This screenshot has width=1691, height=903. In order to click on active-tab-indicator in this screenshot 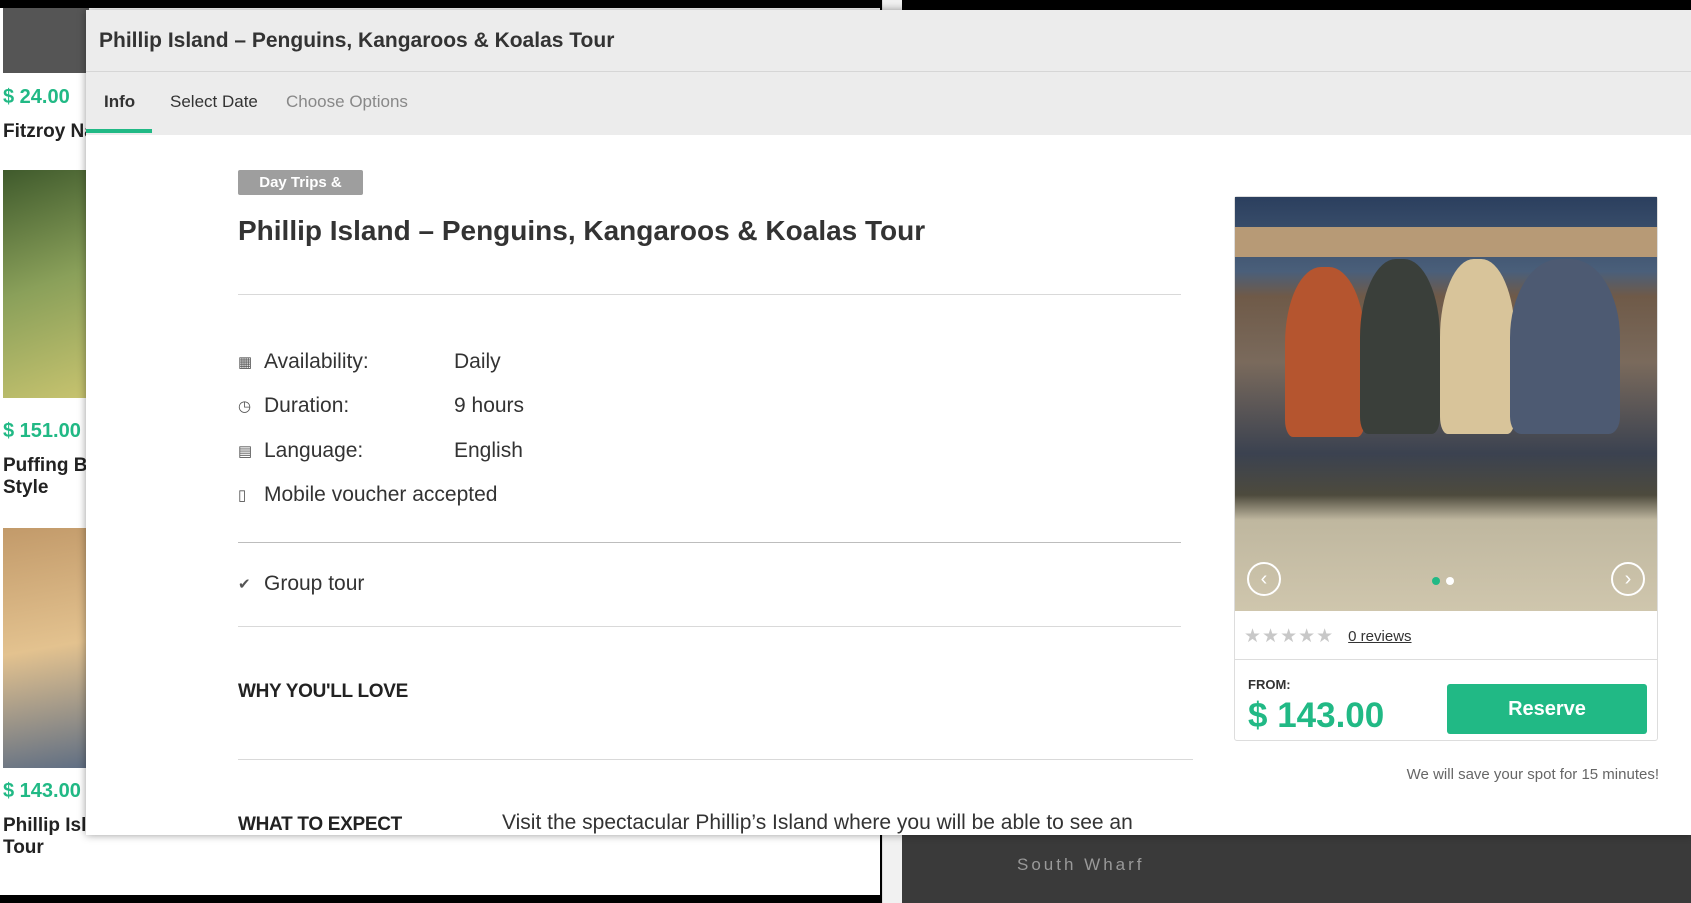, I will do `click(119, 131)`.